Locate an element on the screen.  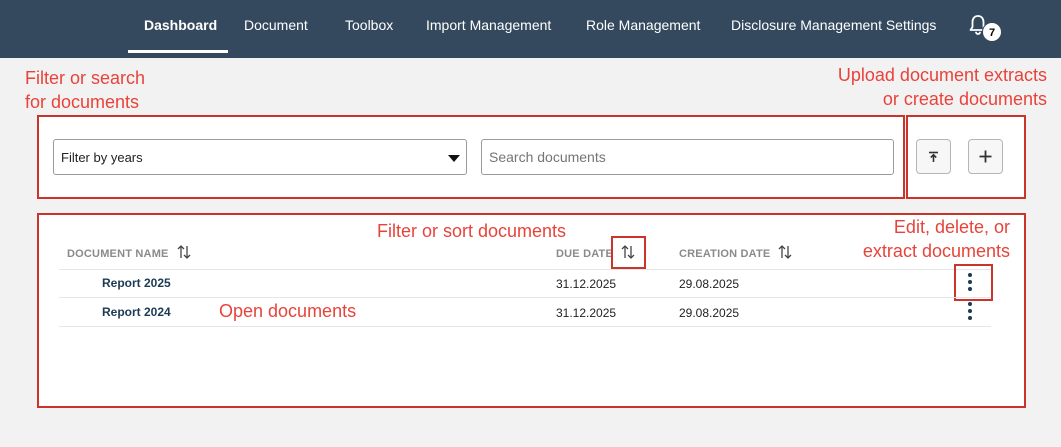
annotation-filter-sort: Filter or sort documents is located at coordinates (472, 231).